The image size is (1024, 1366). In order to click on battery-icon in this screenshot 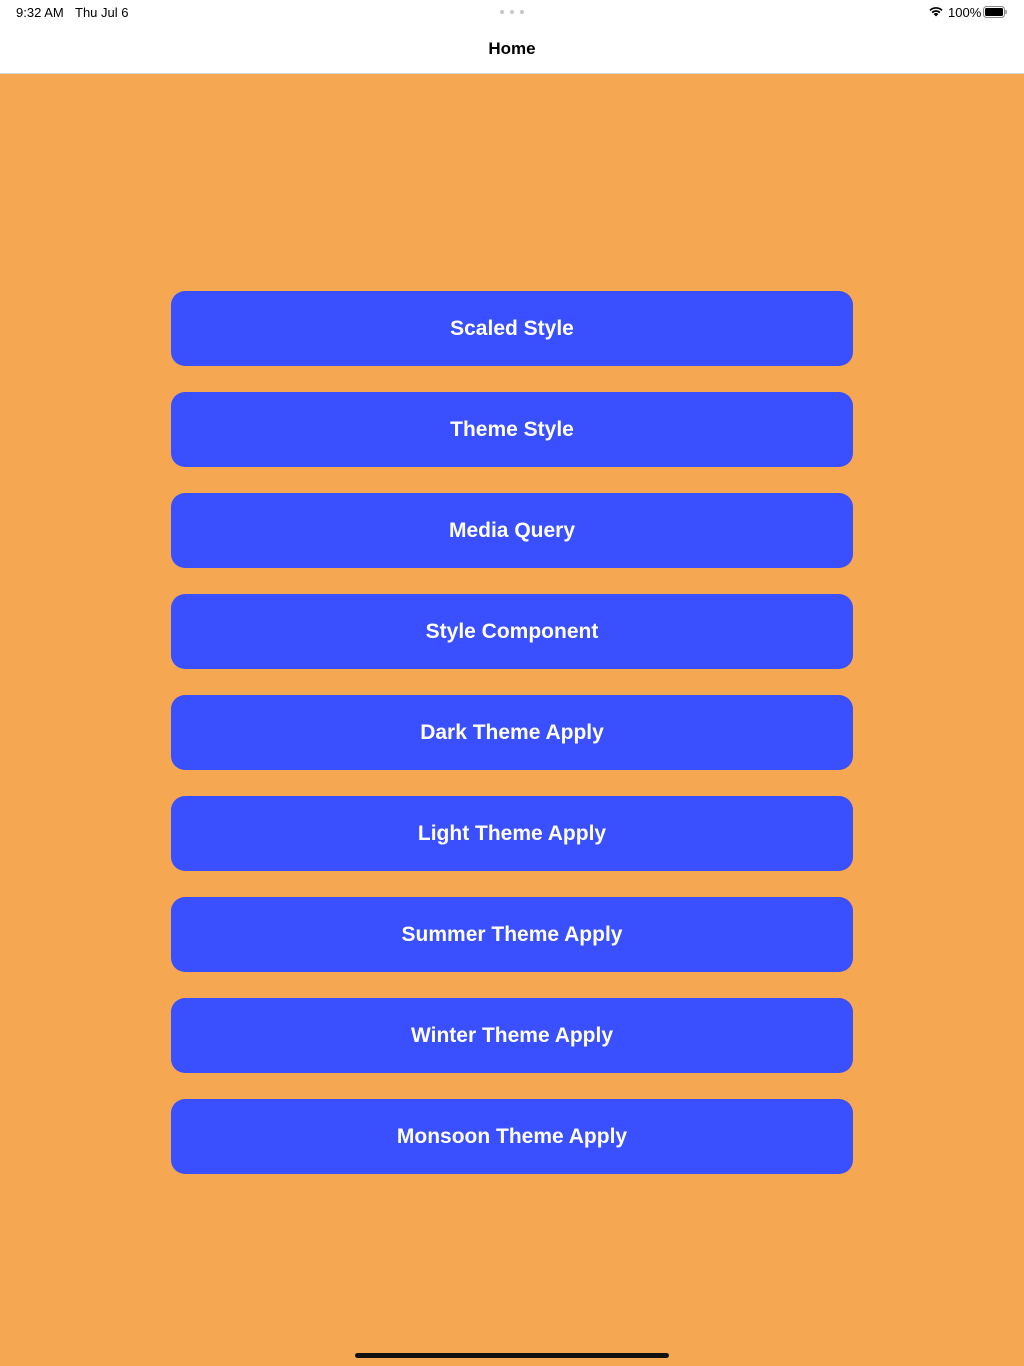, I will do `click(995, 12)`.